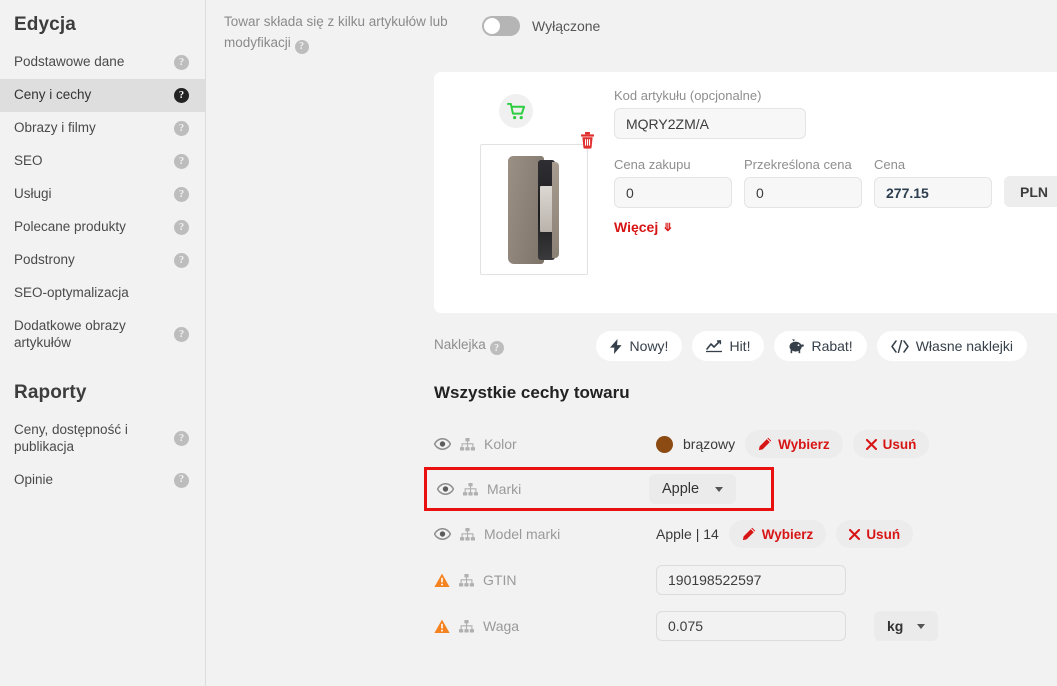  What do you see at coordinates (102, 335) in the screenshot?
I see `sidebar-item-dodatkowe-obrazy-artykułów: Dodatkowe obrazy artykułów?` at bounding box center [102, 335].